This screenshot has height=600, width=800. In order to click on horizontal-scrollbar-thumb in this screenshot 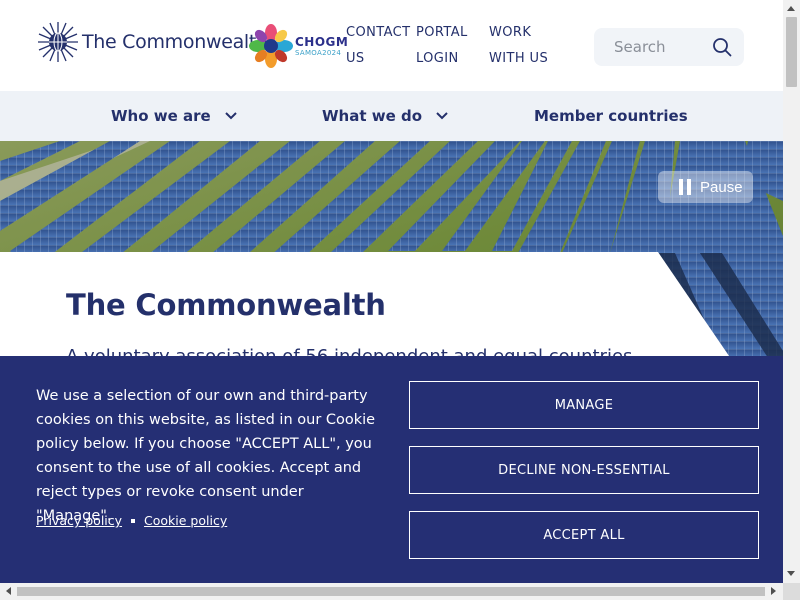, I will do `click(391, 591)`.